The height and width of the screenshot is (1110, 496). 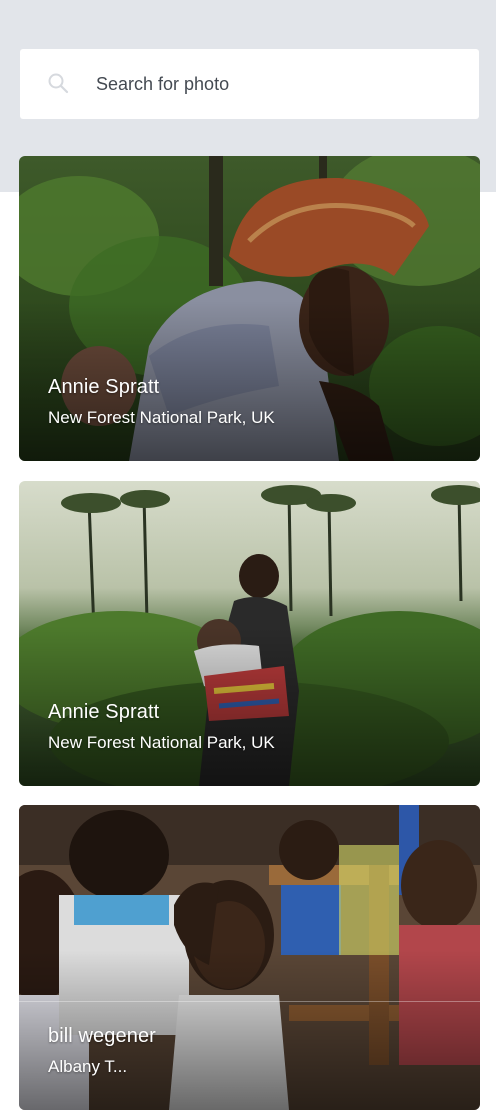 What do you see at coordinates (58, 83) in the screenshot?
I see `search-icon` at bounding box center [58, 83].